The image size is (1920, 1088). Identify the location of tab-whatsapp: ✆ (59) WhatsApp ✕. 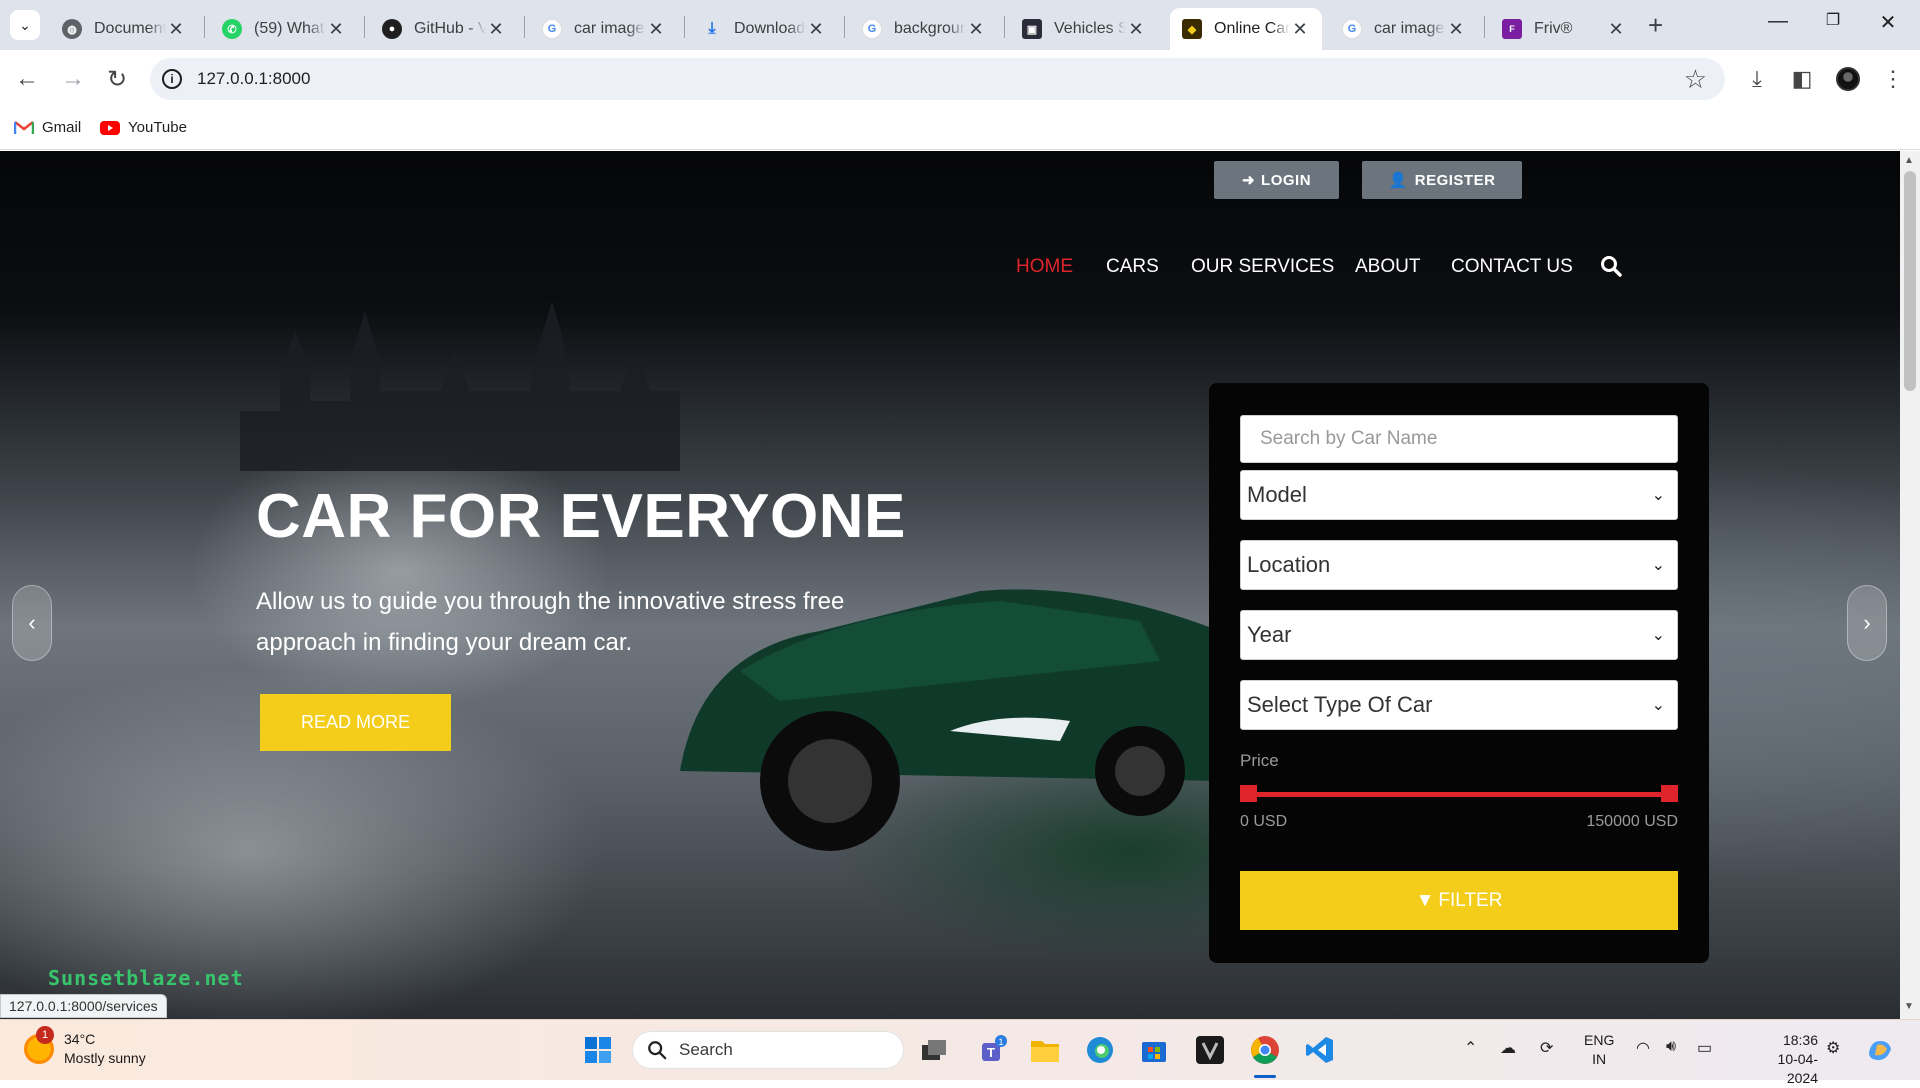
(284, 29).